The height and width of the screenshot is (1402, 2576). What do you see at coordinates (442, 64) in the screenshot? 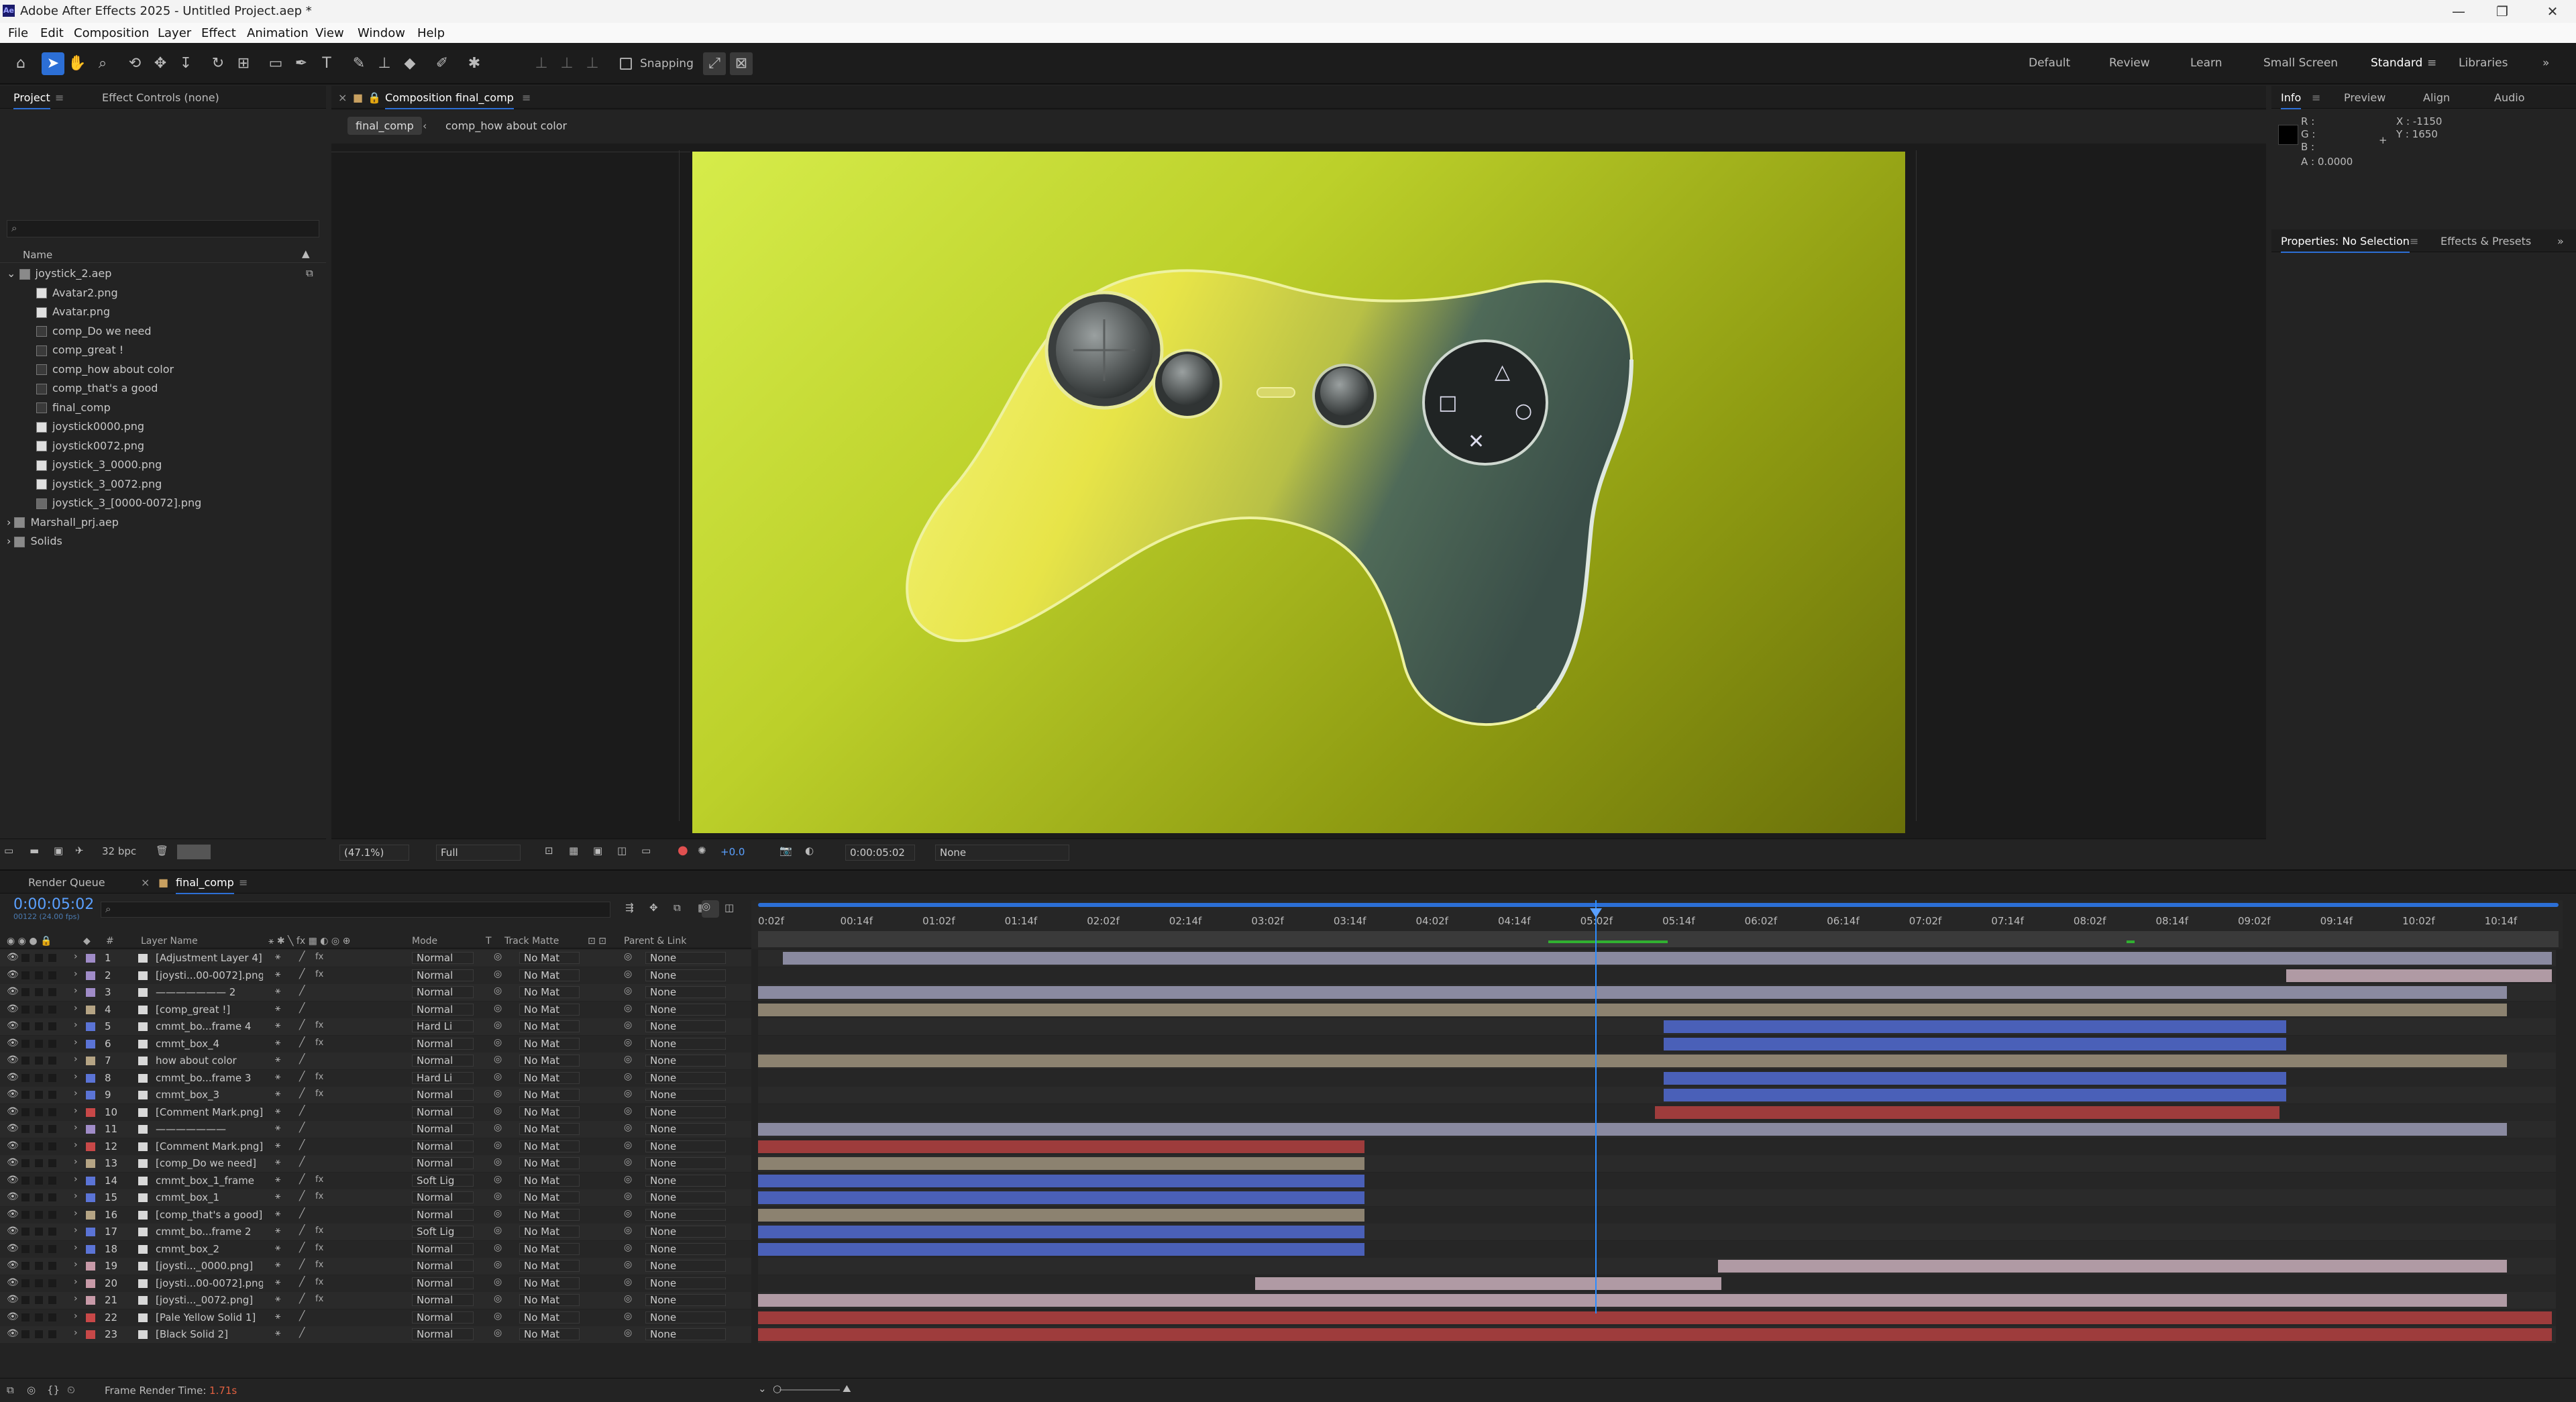
I see `roto-brush-icon: ✐` at bounding box center [442, 64].